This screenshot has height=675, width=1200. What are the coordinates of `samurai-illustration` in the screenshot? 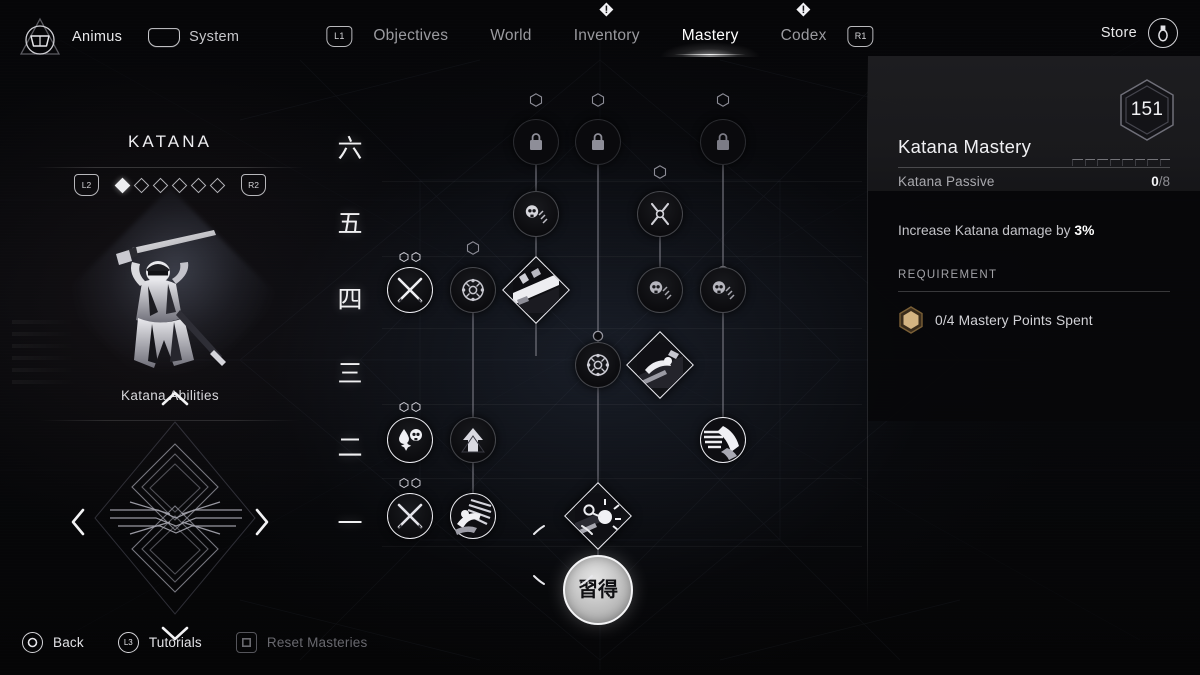 It's located at (171, 299).